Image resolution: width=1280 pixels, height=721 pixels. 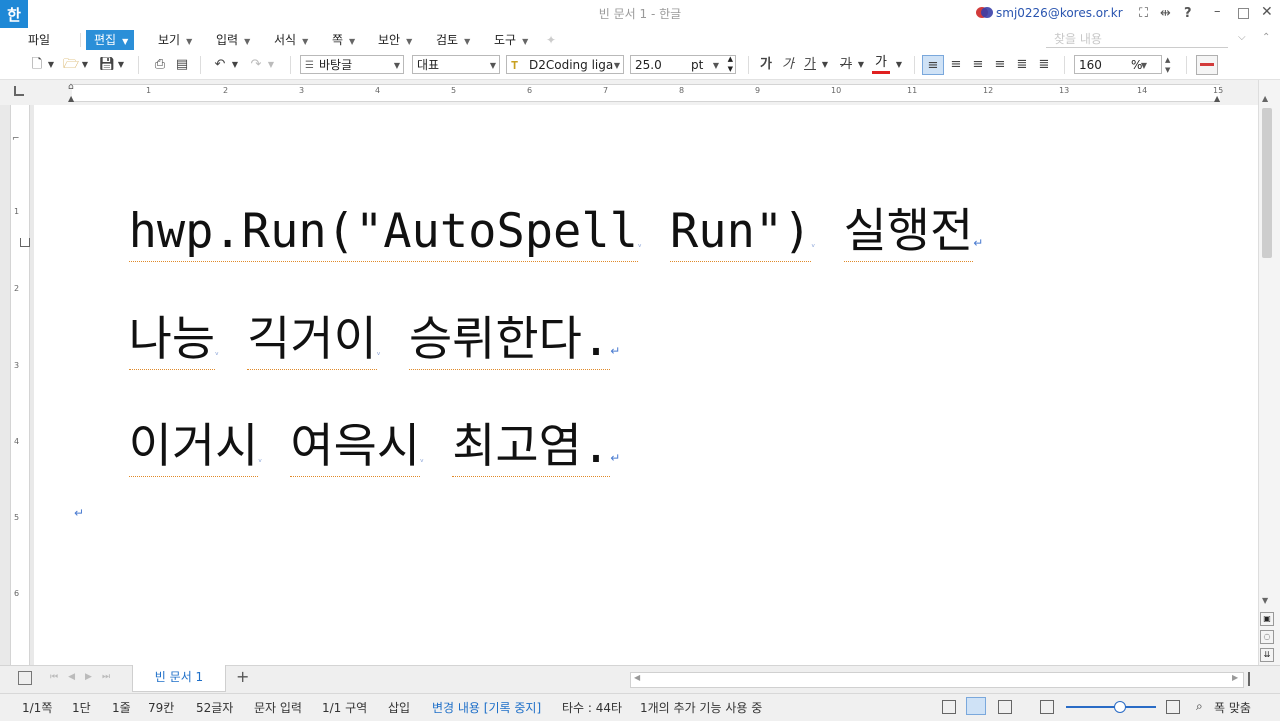 I want to click on underline-button: 가, so click(x=810, y=65).